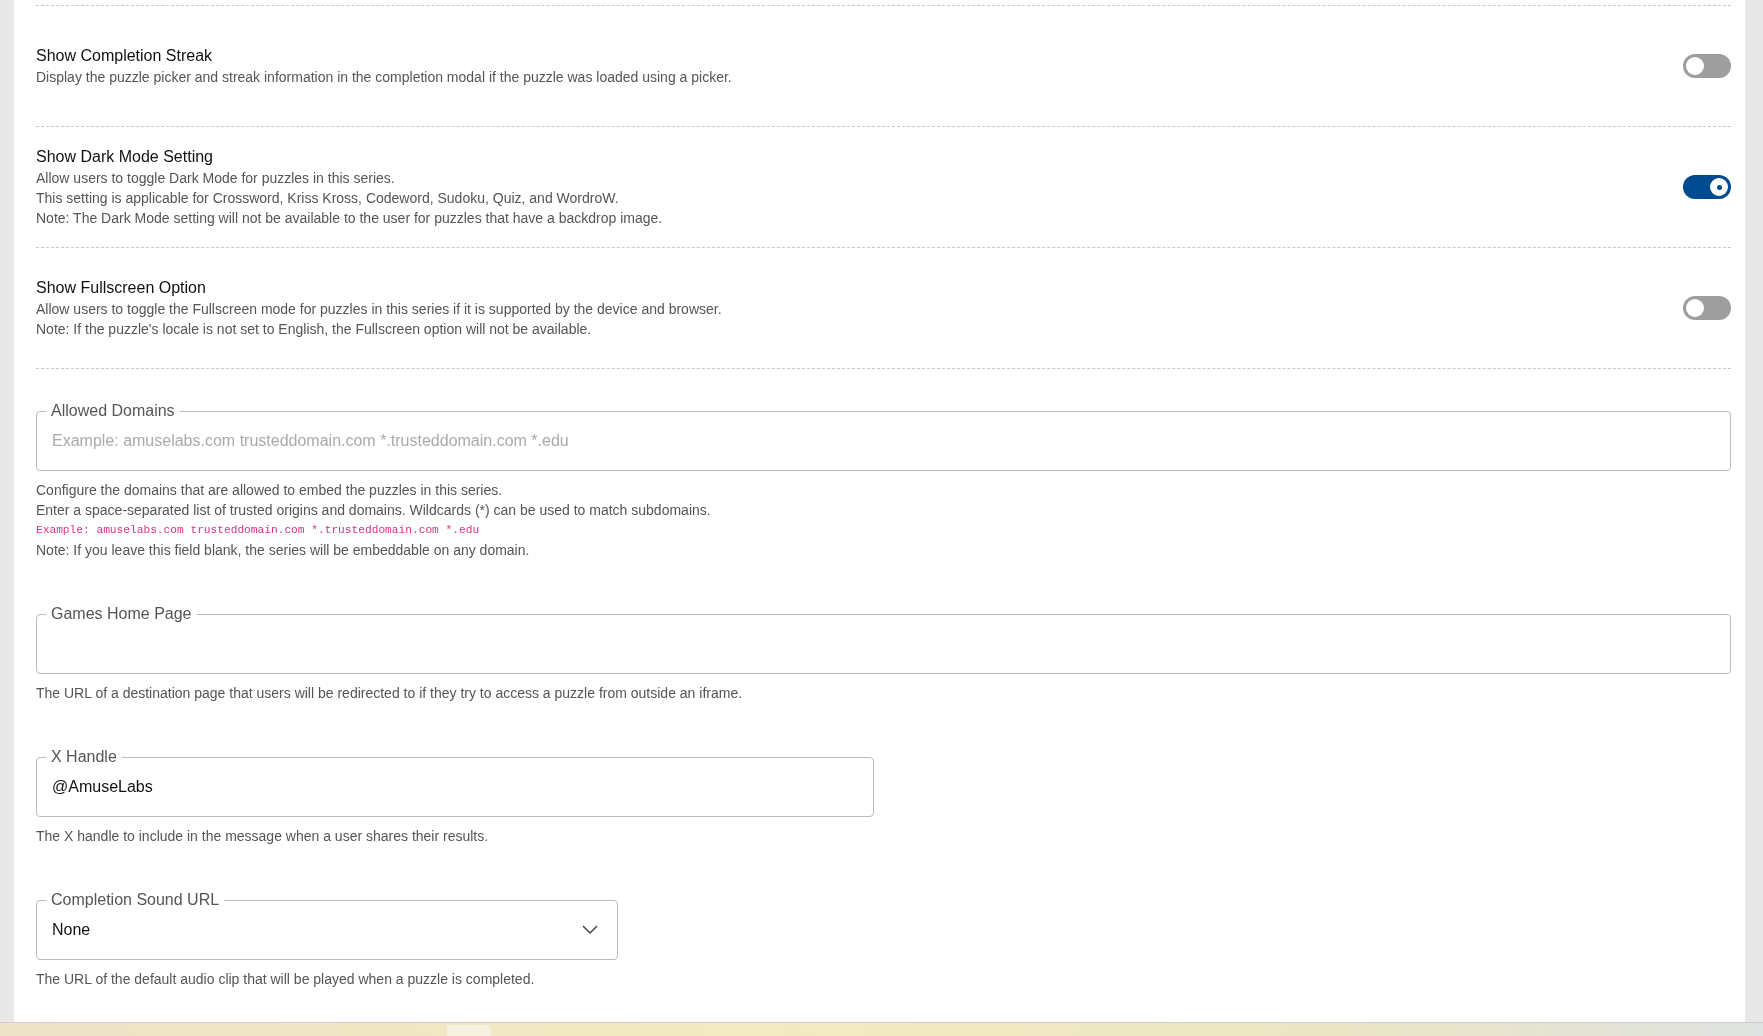  Describe the element at coordinates (390, 693) in the screenshot. I see `help-text: The URL of a destination page that users will be redirected to if they try to access a puzzle from outside an iframe.` at that location.